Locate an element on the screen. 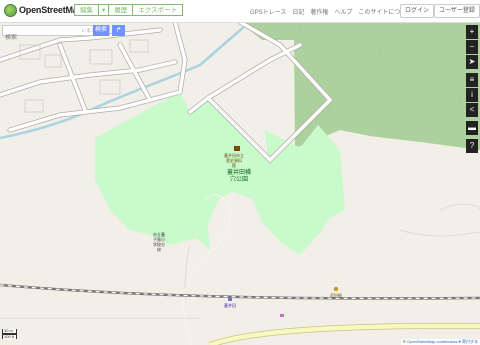 The width and height of the screenshot is (480, 345). scale-bar: 30 m 100 ft is located at coordinates (9, 334).